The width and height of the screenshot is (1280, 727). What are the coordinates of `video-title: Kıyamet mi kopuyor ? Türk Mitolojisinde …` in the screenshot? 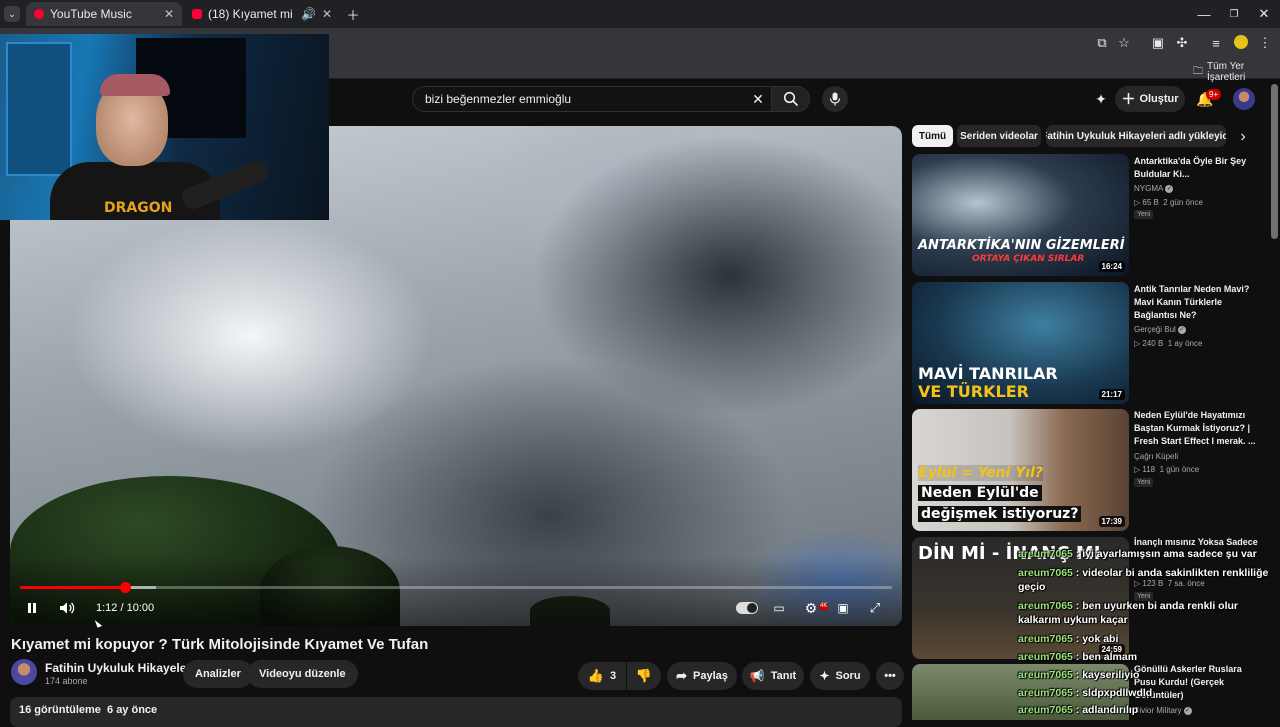 It's located at (220, 644).